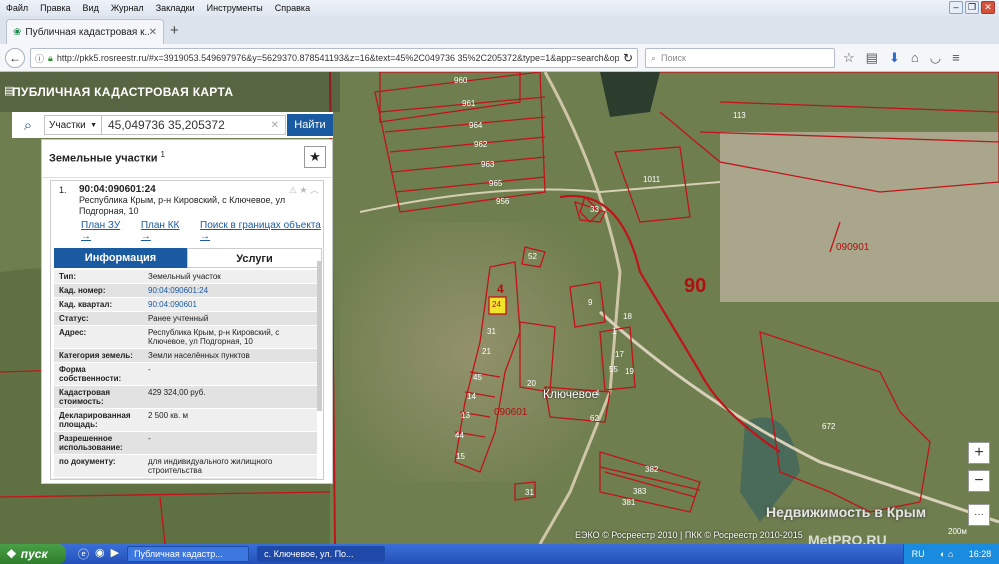  I want to click on info-value: 90:04:090601, so click(231, 304).